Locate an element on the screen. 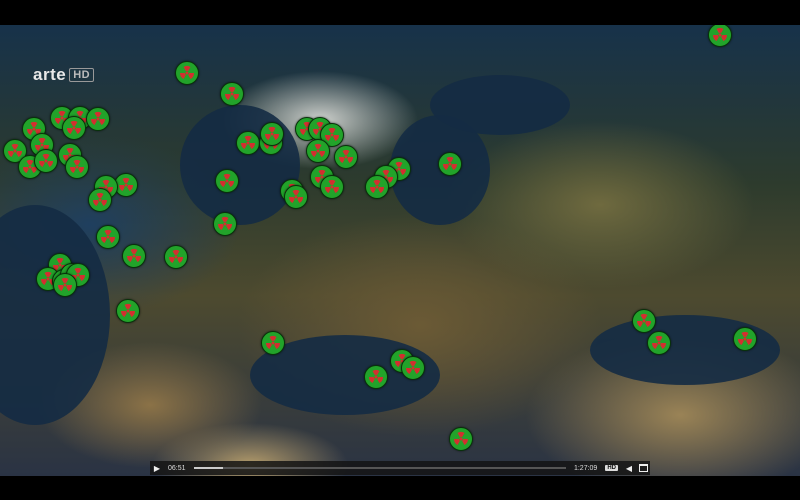  arte-logo: arte HD is located at coordinates (64, 75).